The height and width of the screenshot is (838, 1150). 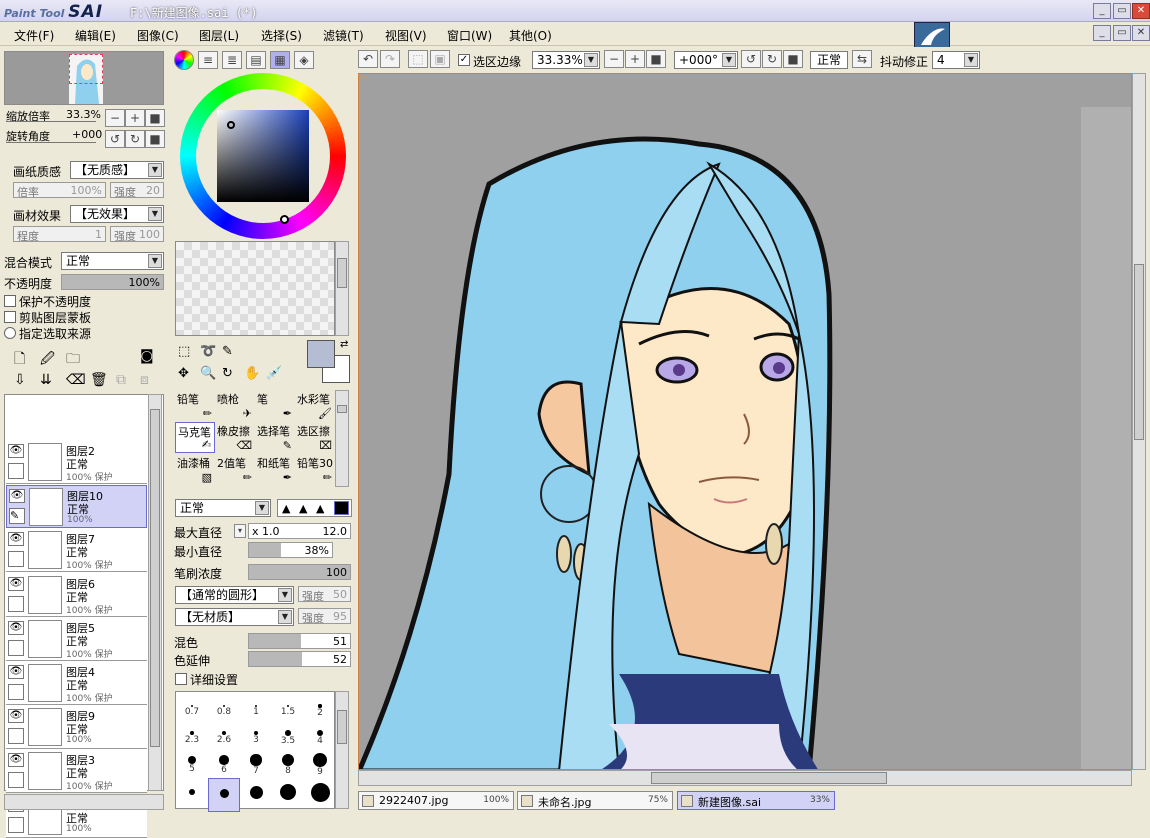 What do you see at coordinates (84, 802) in the screenshot?
I see `layer-list-hscrollbar` at bounding box center [84, 802].